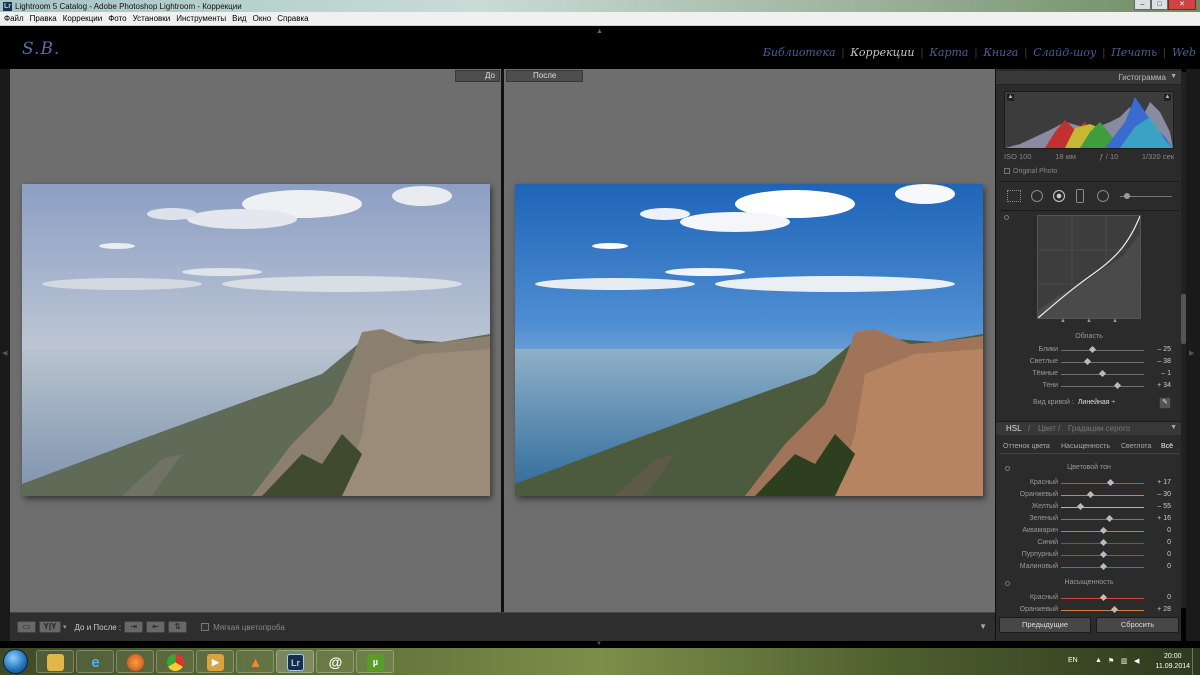 The width and height of the screenshot is (1200, 675). I want to click on saturation-slider-row: Оранжевый + 28, so click(1089, 610).